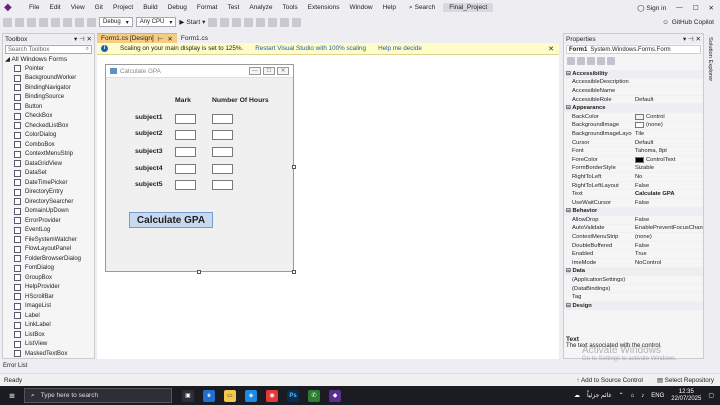  I want to click on subject5-label: subject5, so click(149, 184).